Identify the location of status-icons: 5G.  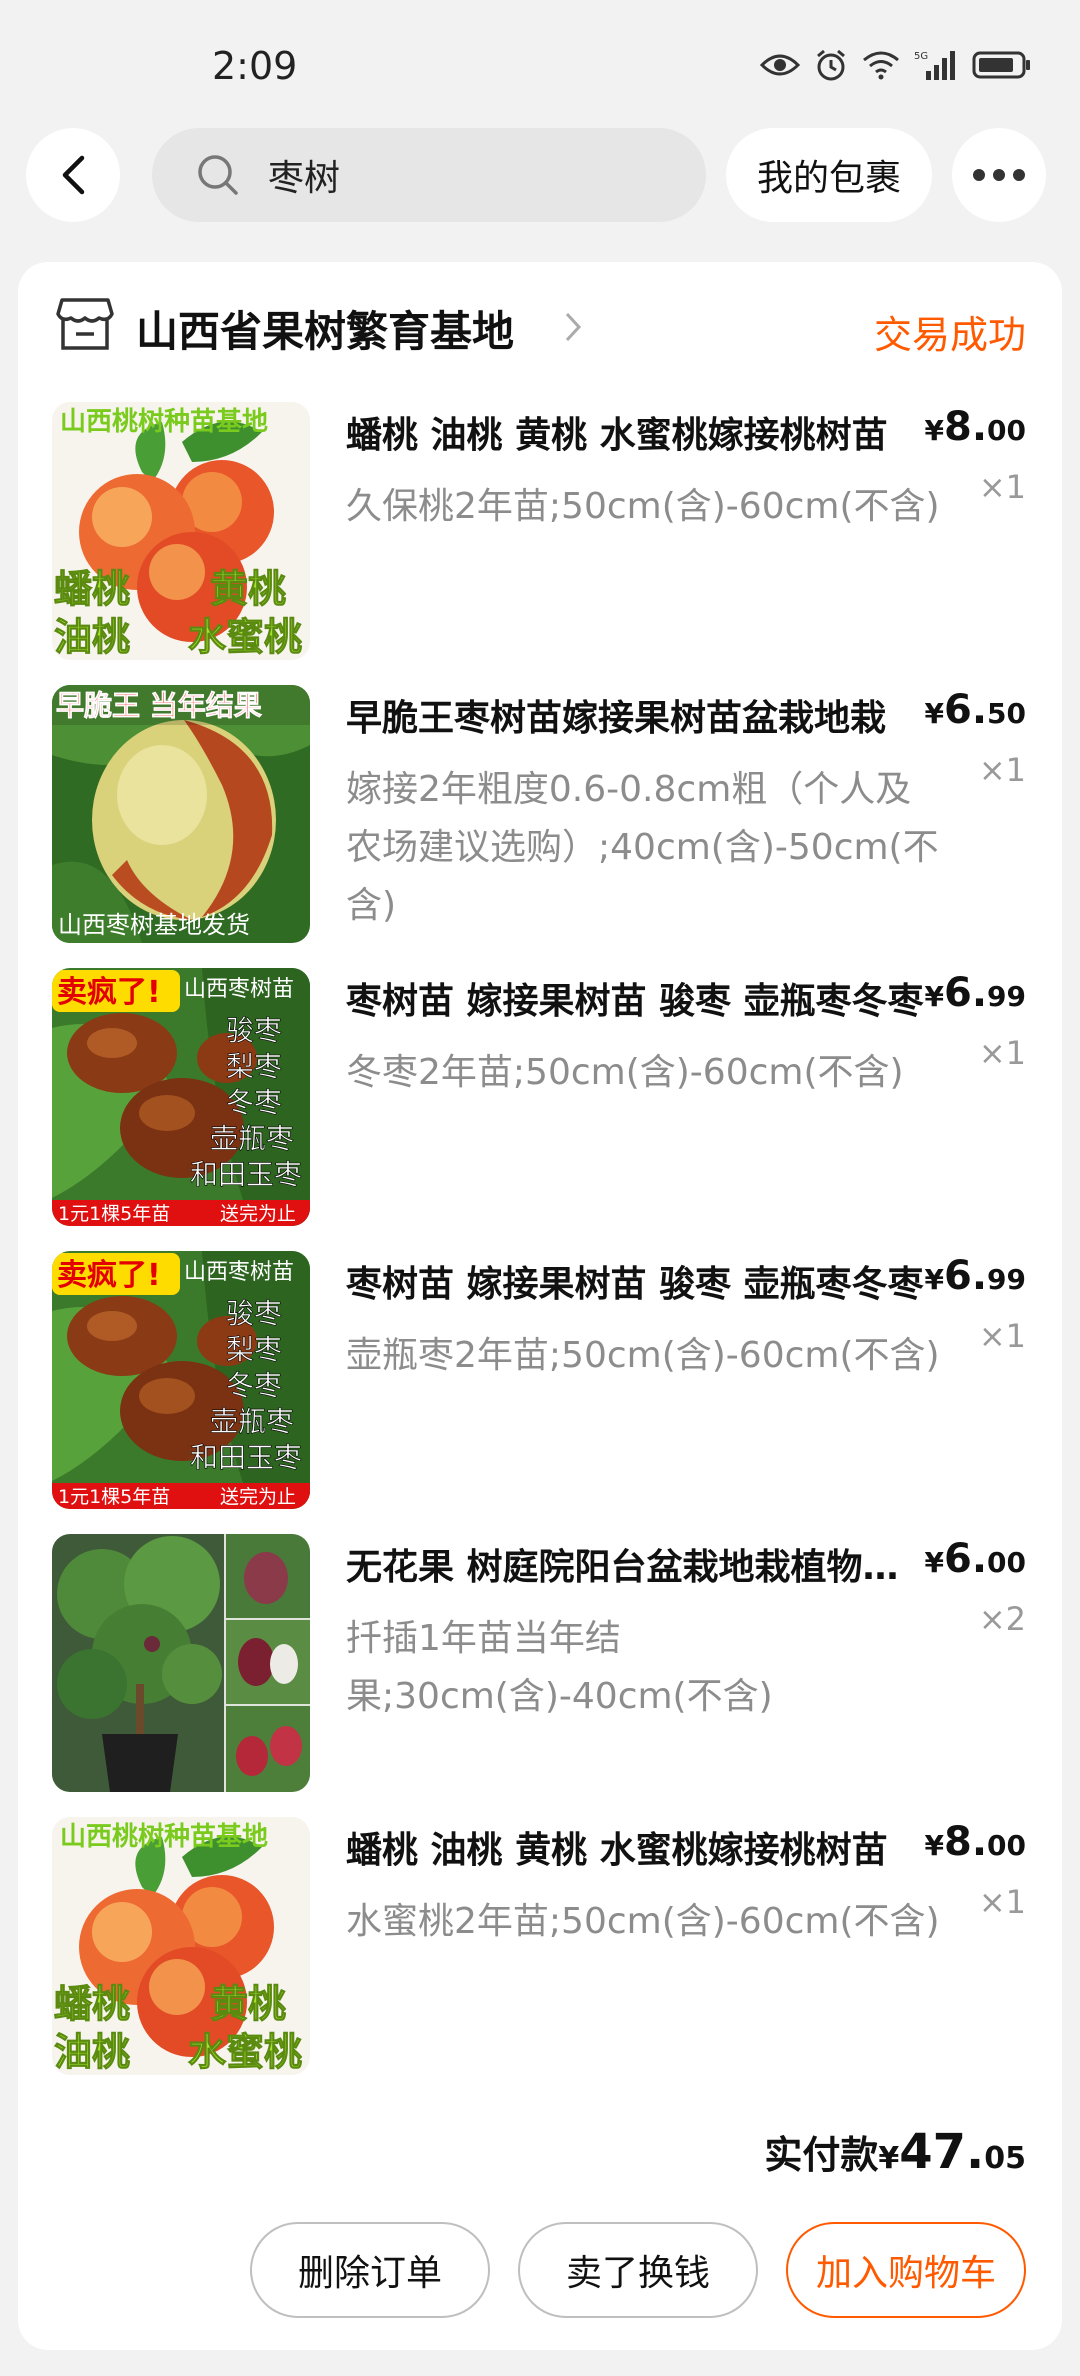
(896, 65).